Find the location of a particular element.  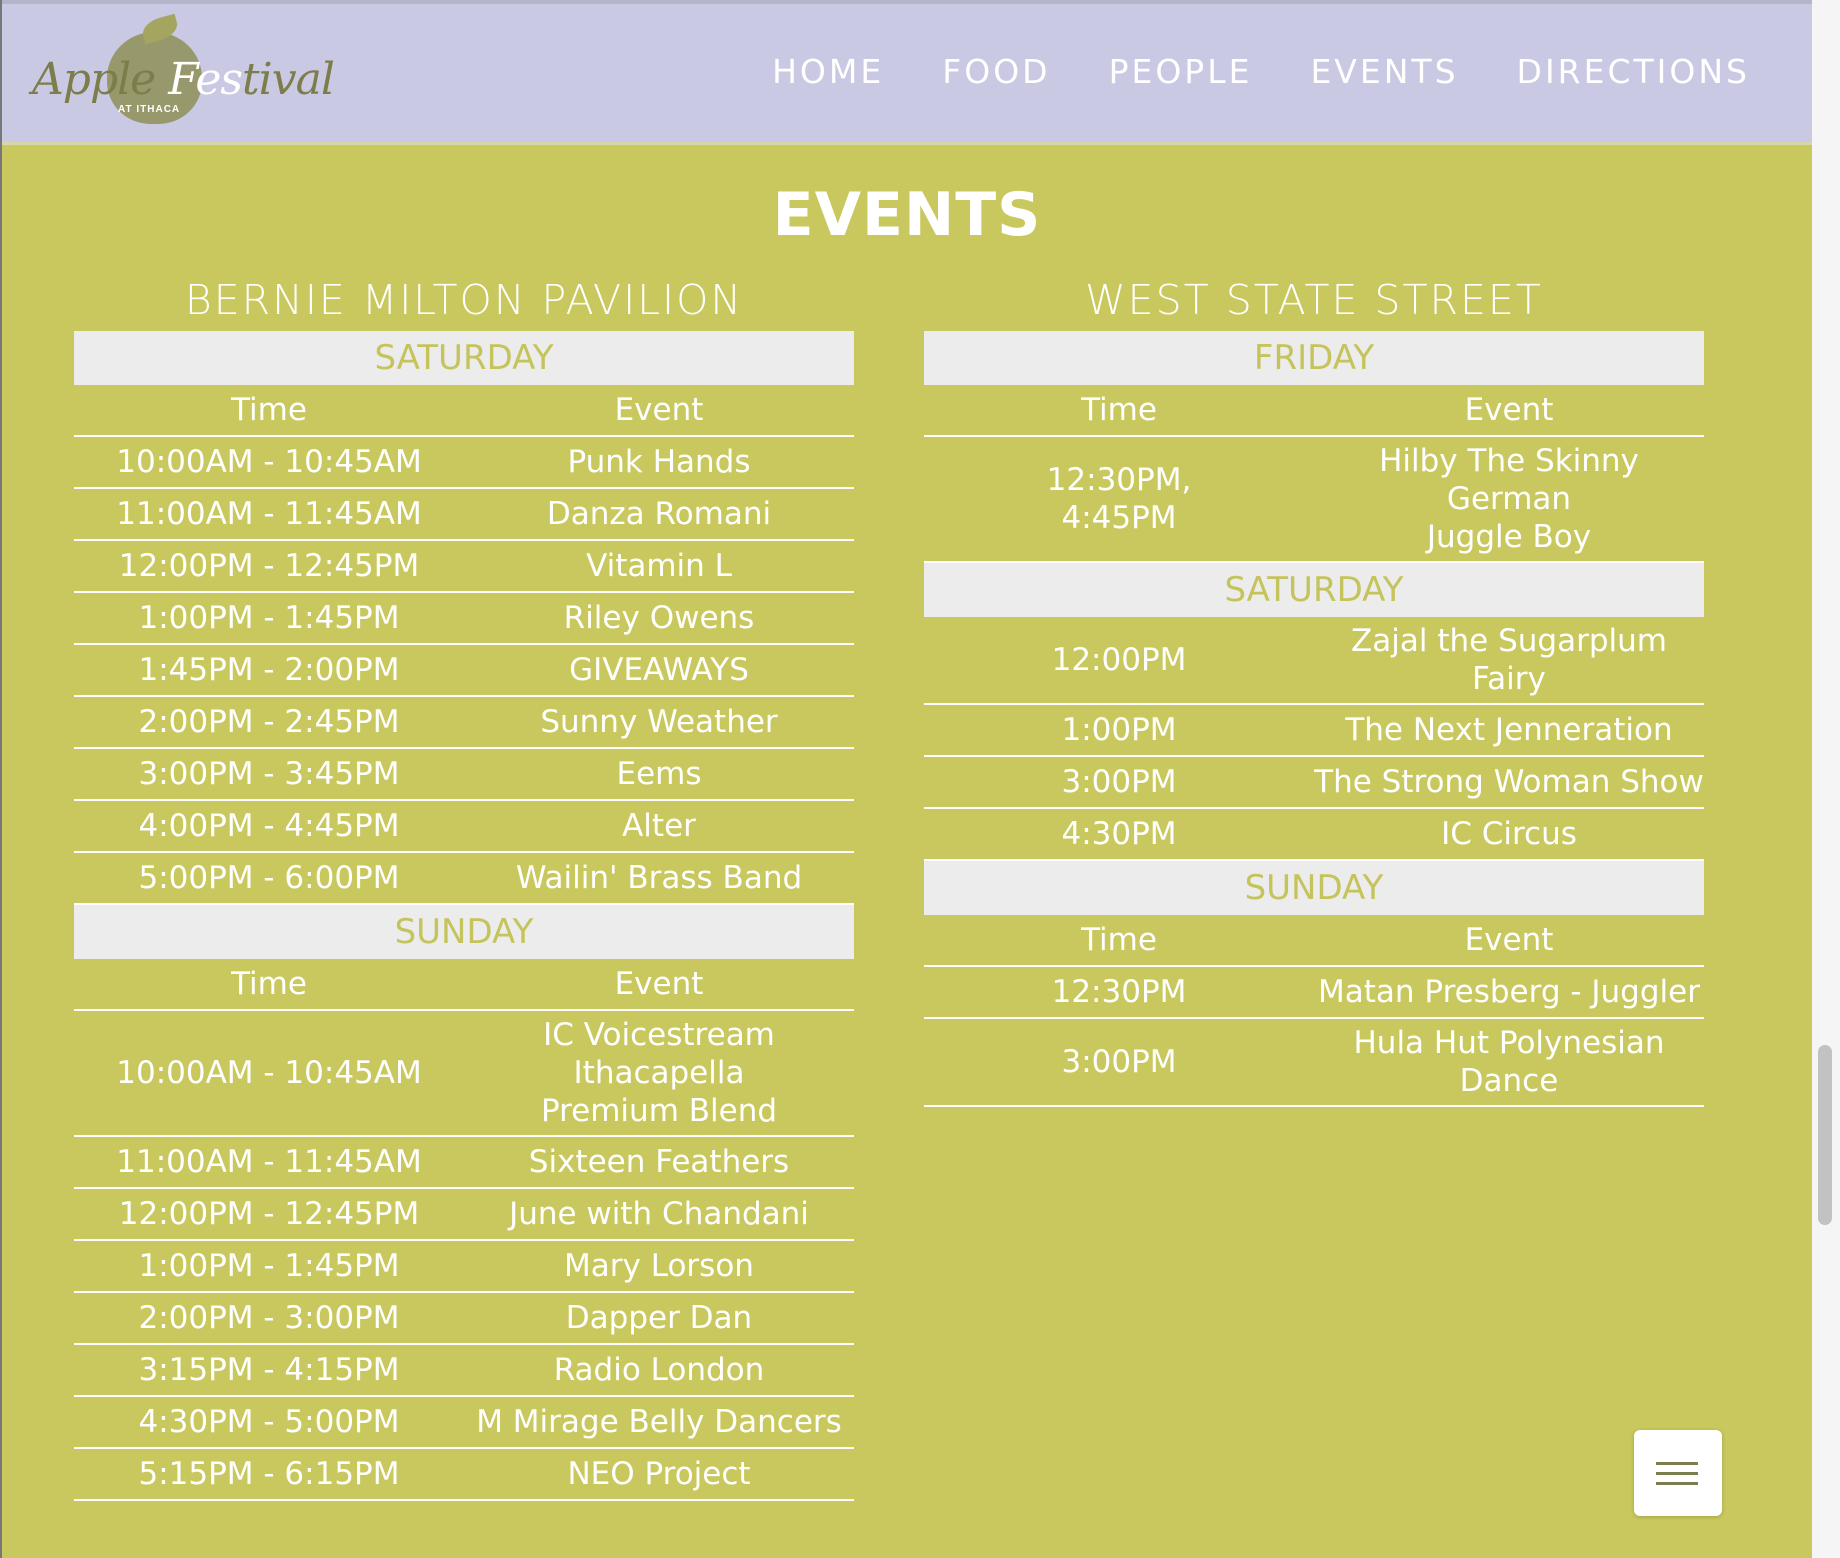

scrollbar-thumb is located at coordinates (1825, 1135).